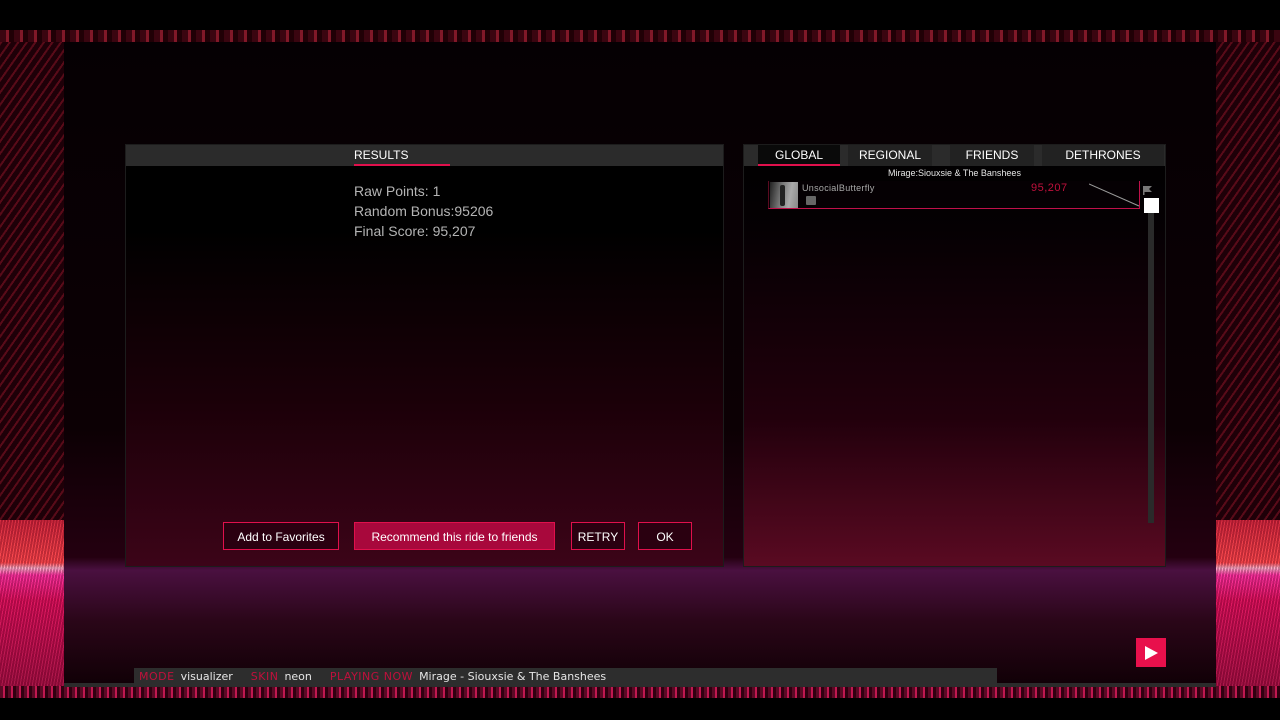 This screenshot has width=1280, height=720. What do you see at coordinates (397, 191) in the screenshot?
I see `raw-points: Raw Points: 1` at bounding box center [397, 191].